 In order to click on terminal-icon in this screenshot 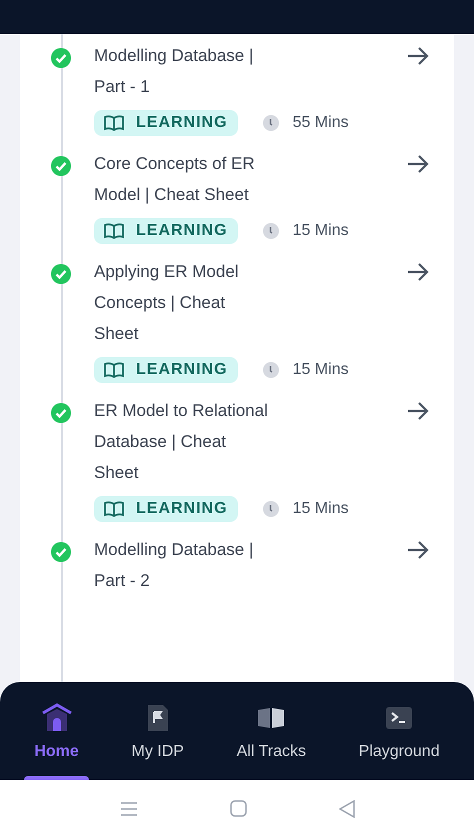, I will do `click(399, 718)`.